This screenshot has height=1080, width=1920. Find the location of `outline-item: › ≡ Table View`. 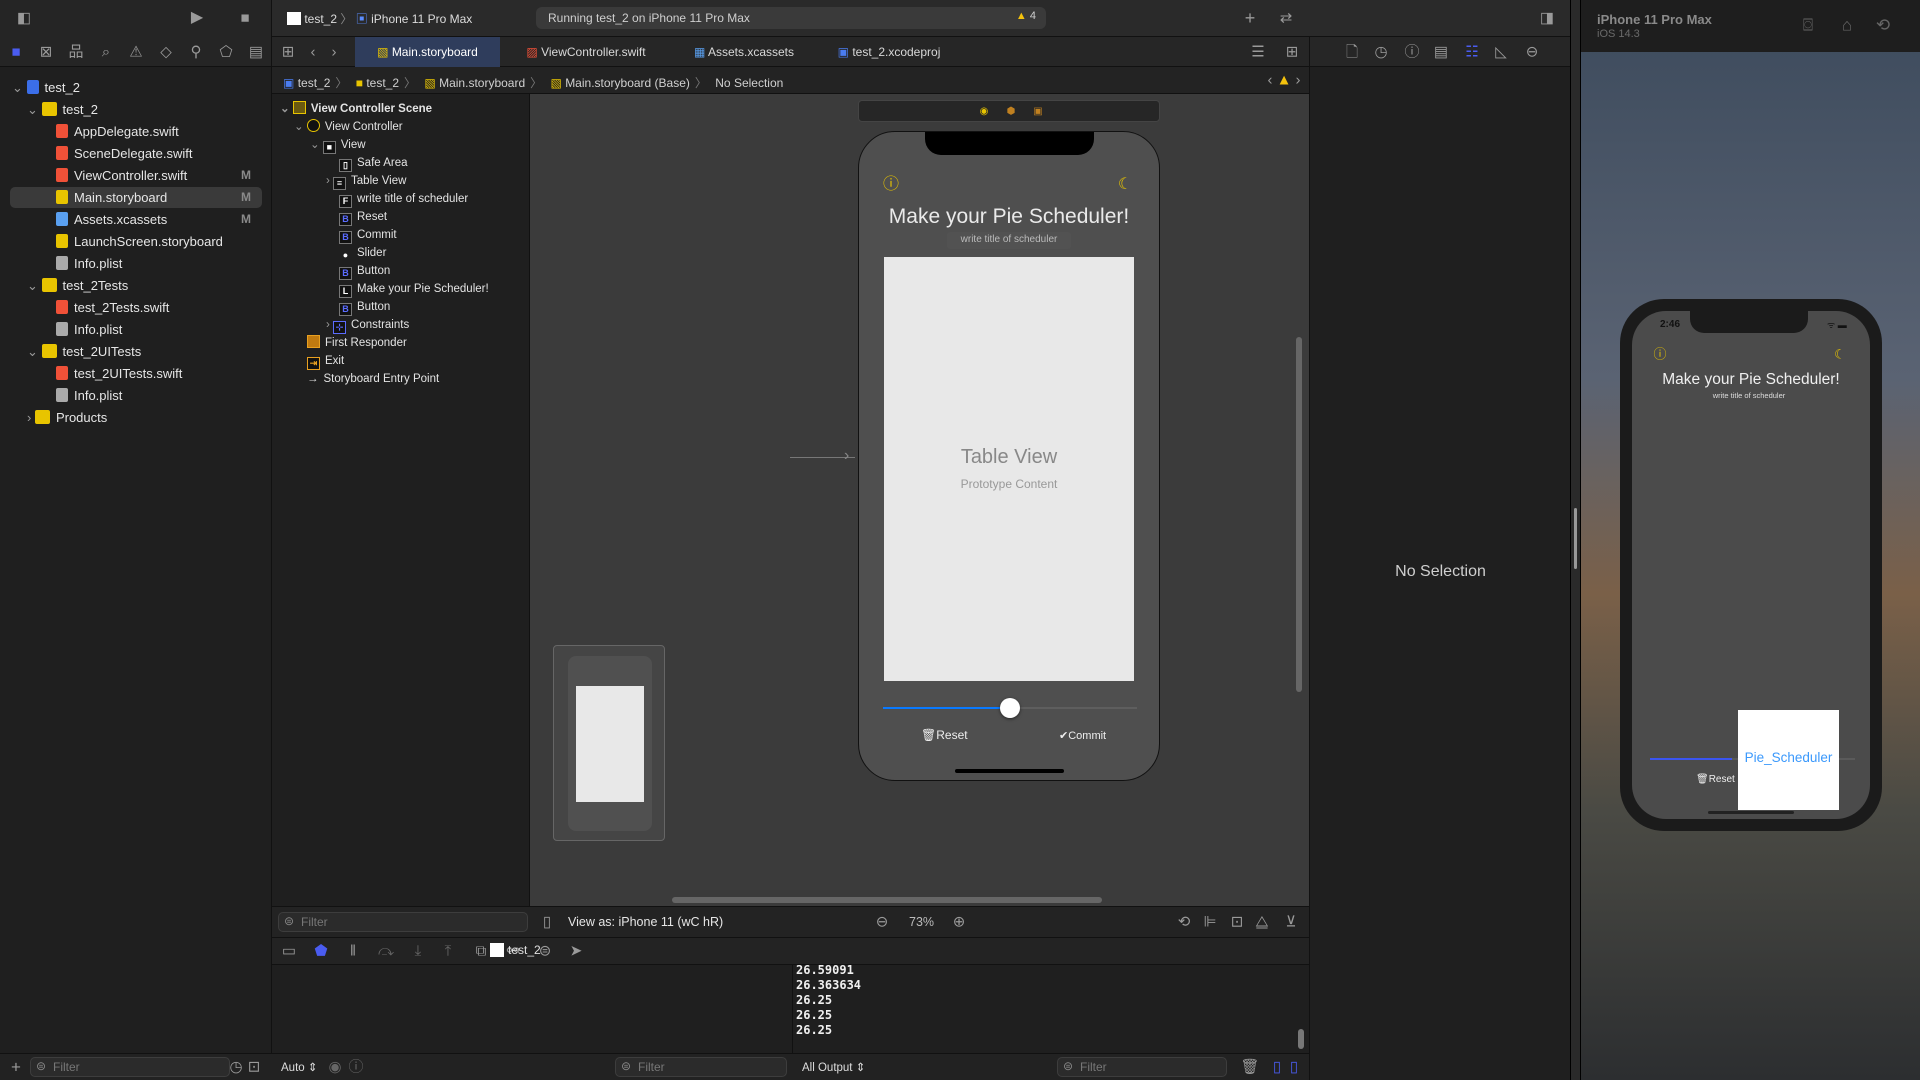

outline-item: › ≡ Table View is located at coordinates (366, 181).